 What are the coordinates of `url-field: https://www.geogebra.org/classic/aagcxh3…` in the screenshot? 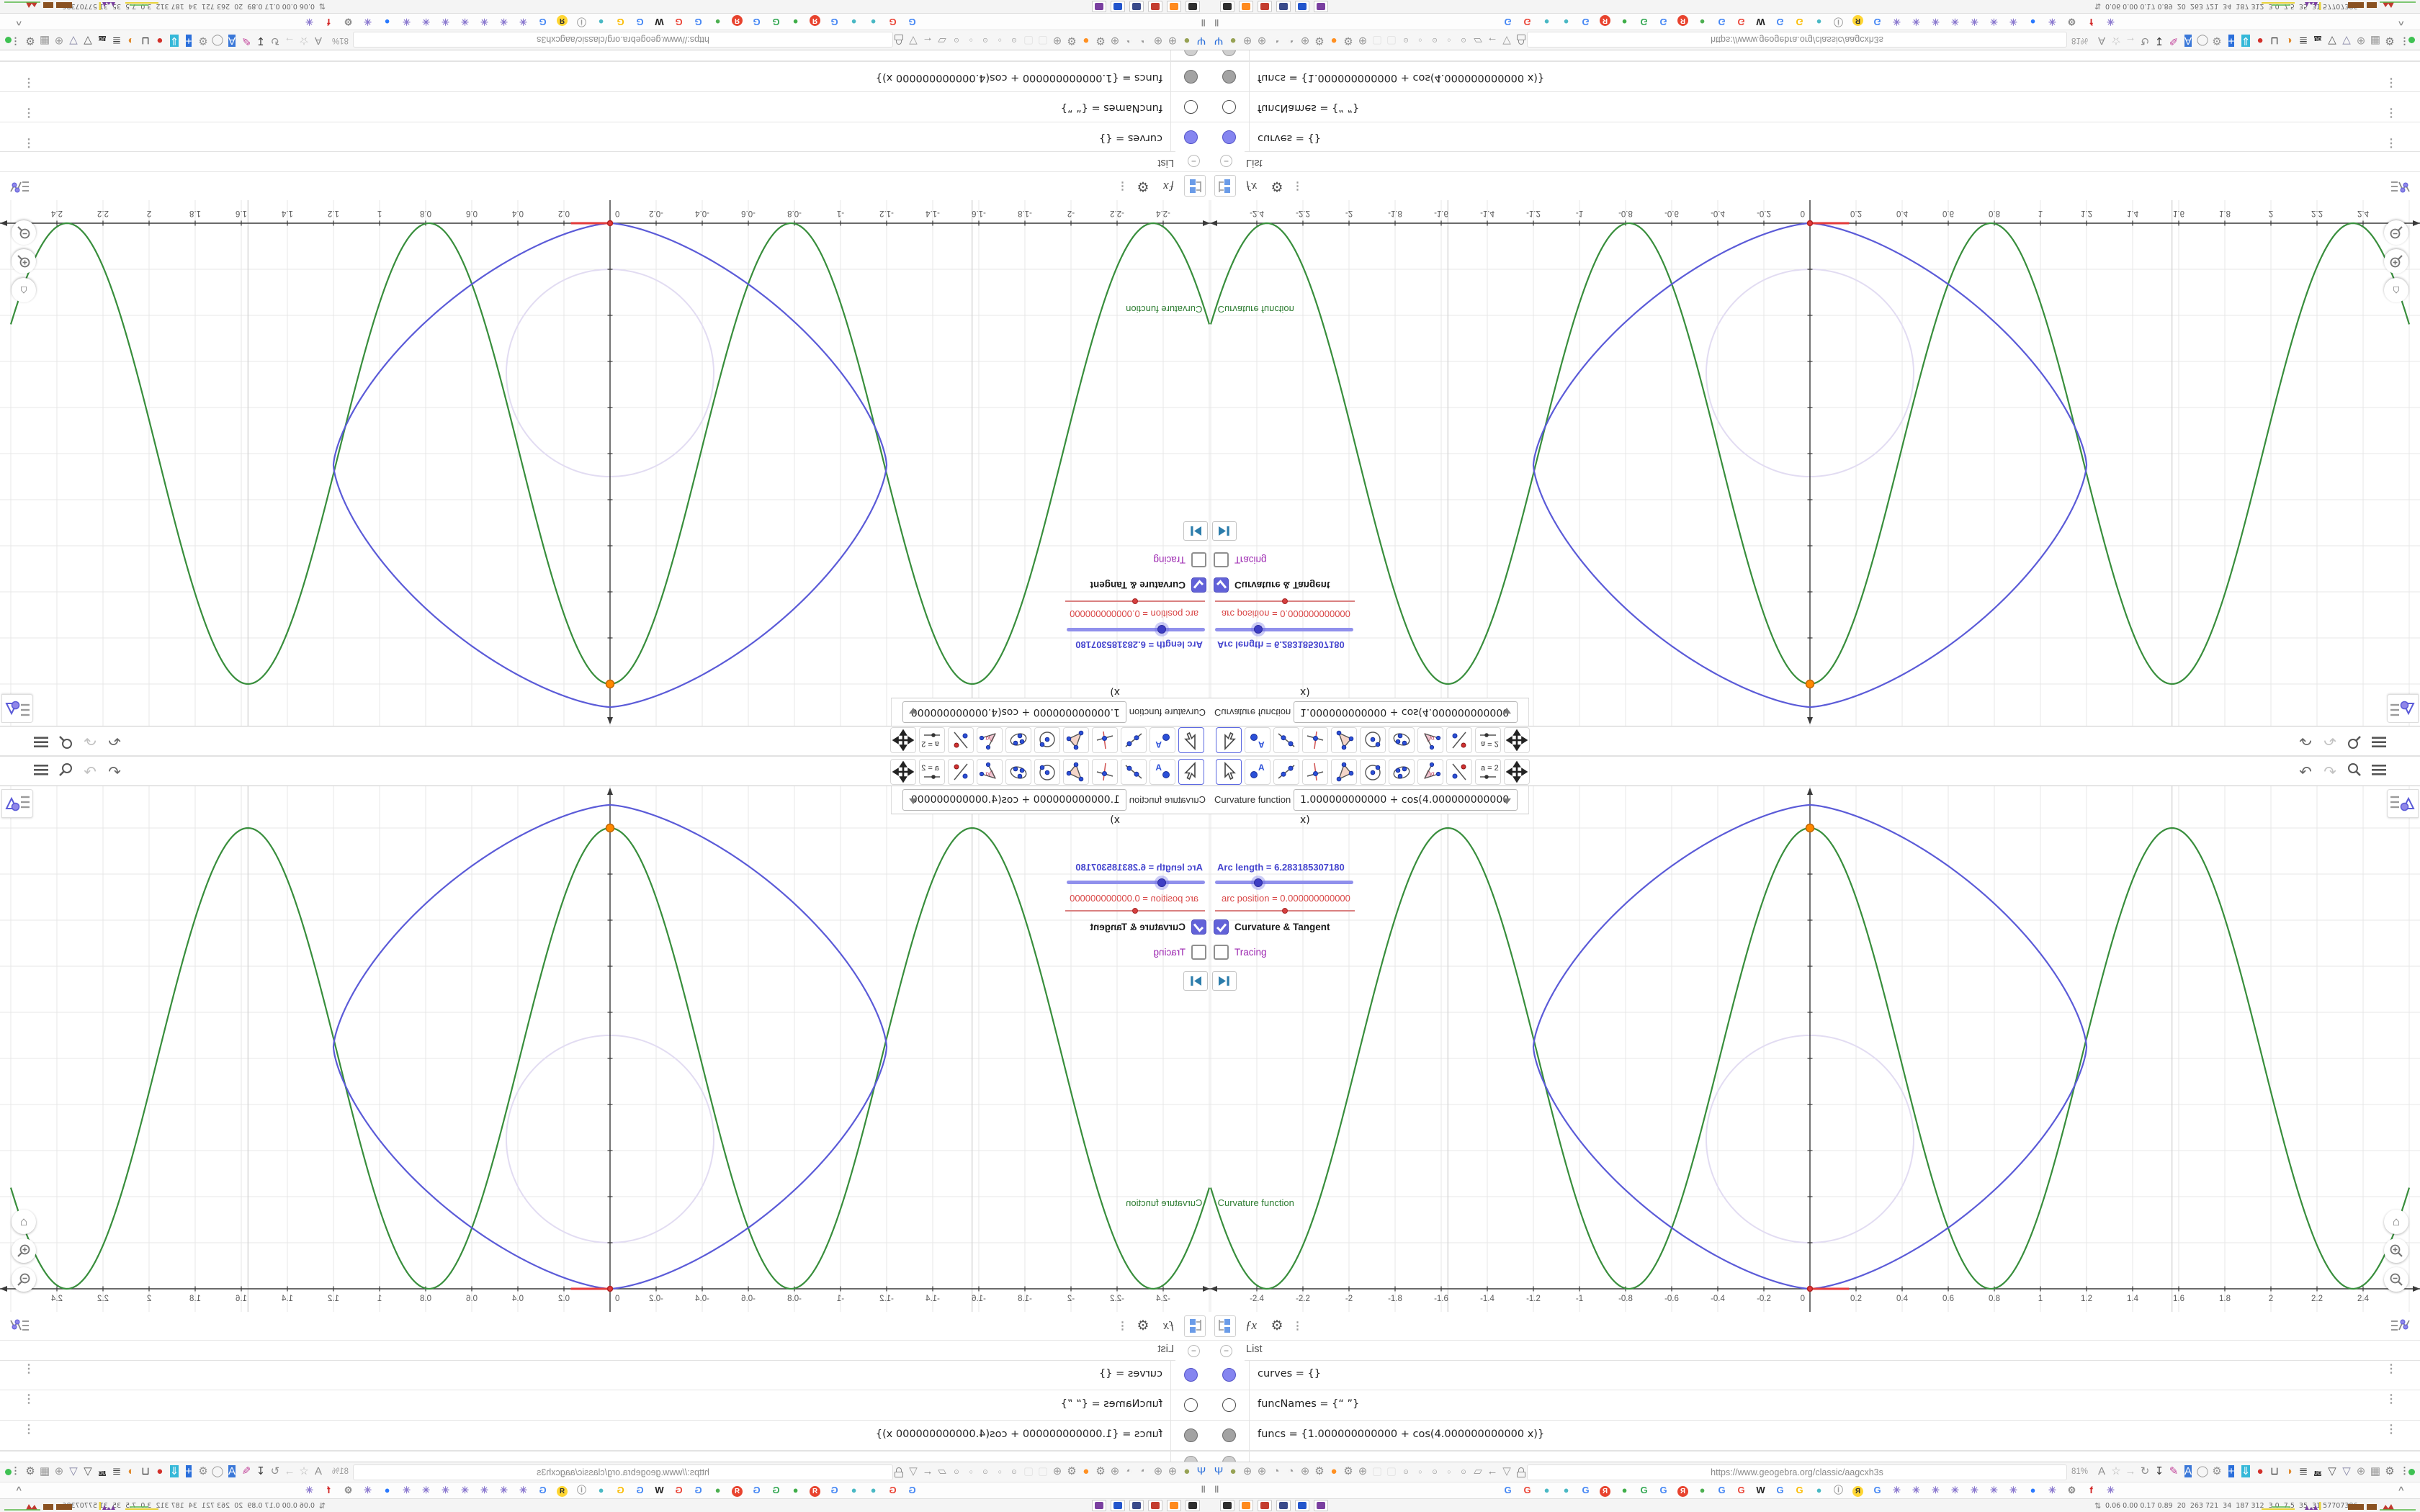 It's located at (623, 1472).